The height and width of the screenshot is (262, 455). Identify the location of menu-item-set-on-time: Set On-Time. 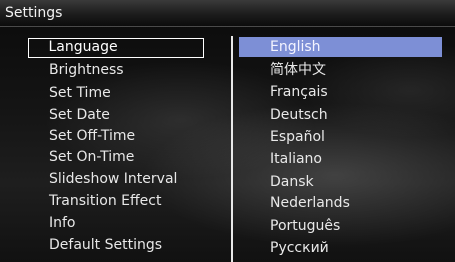
(116, 158).